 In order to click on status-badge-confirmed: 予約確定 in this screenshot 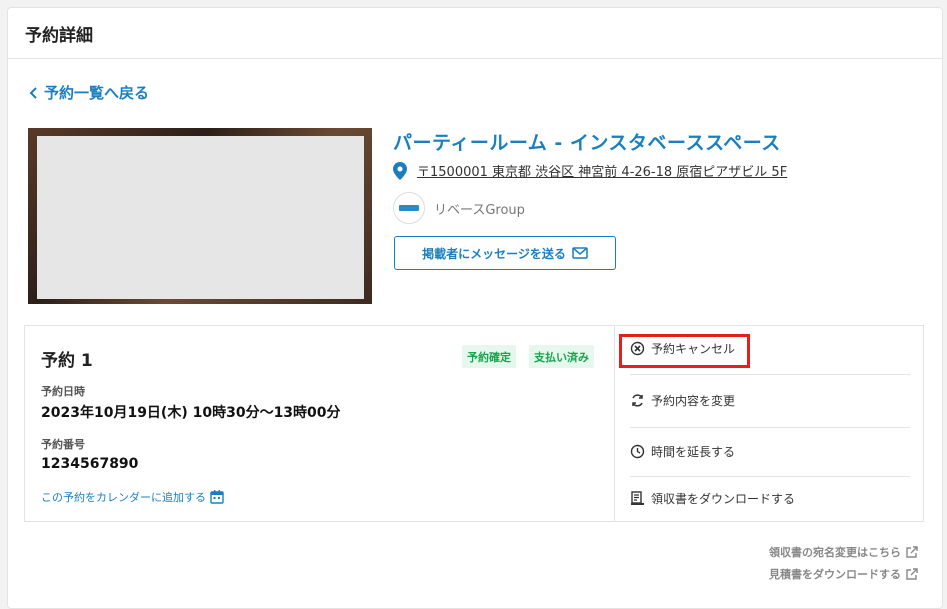, I will do `click(489, 356)`.